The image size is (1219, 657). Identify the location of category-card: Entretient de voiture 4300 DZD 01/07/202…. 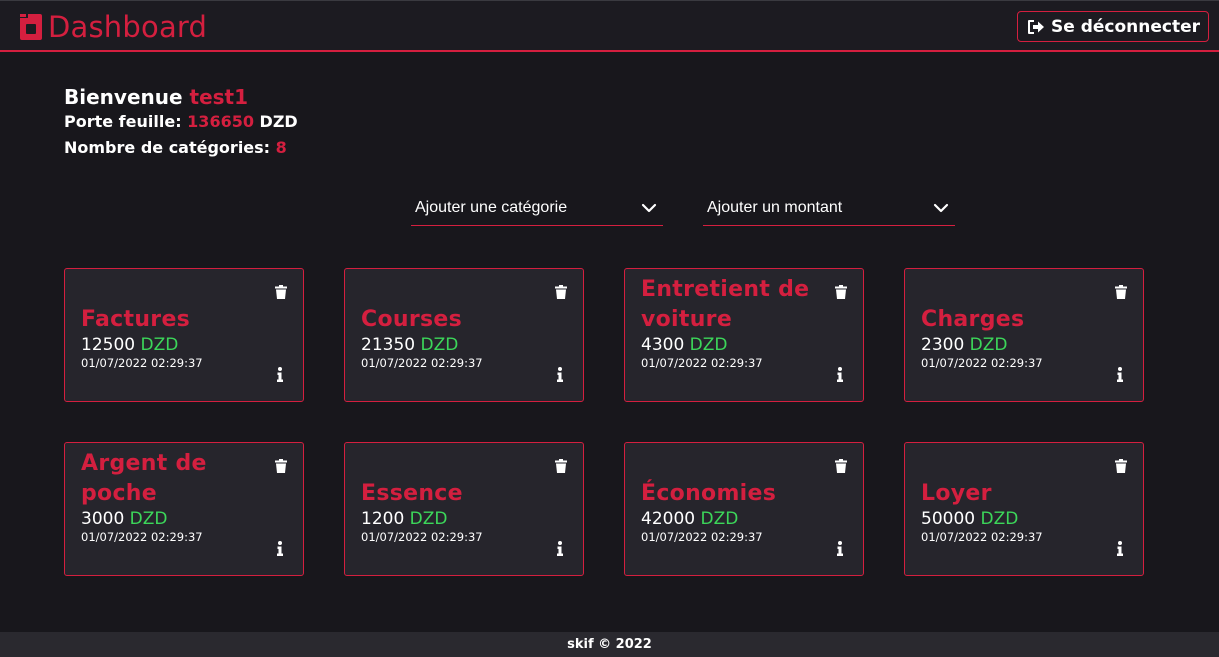
(744, 335).